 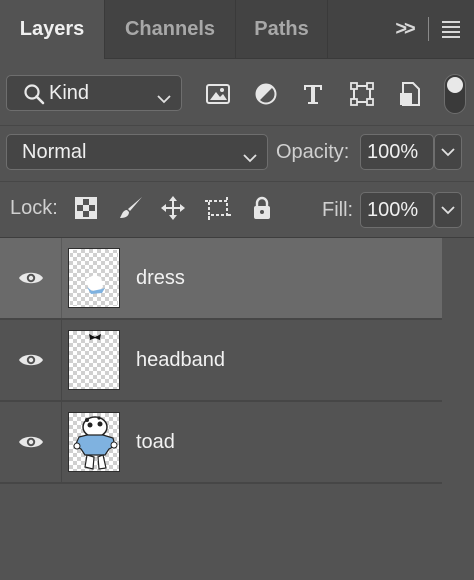 What do you see at coordinates (221, 279) in the screenshot?
I see `layer-row-dress: dress` at bounding box center [221, 279].